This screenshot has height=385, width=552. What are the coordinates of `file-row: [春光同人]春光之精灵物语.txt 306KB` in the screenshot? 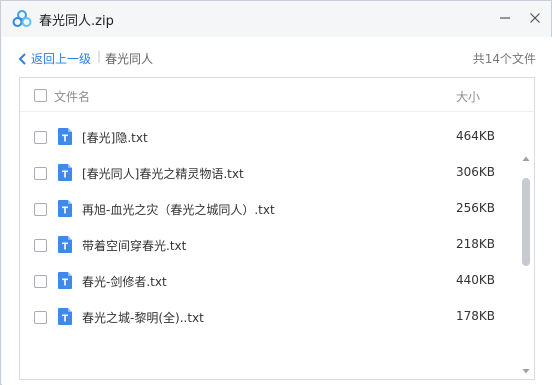 It's located at (270, 174).